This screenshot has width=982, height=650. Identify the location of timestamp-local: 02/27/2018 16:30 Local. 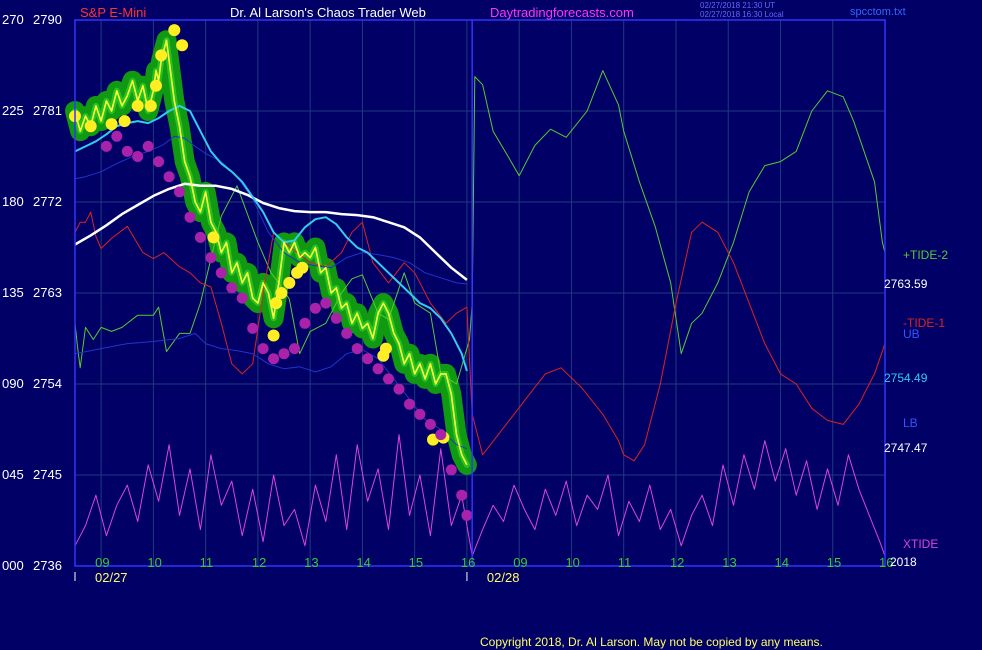
(742, 14).